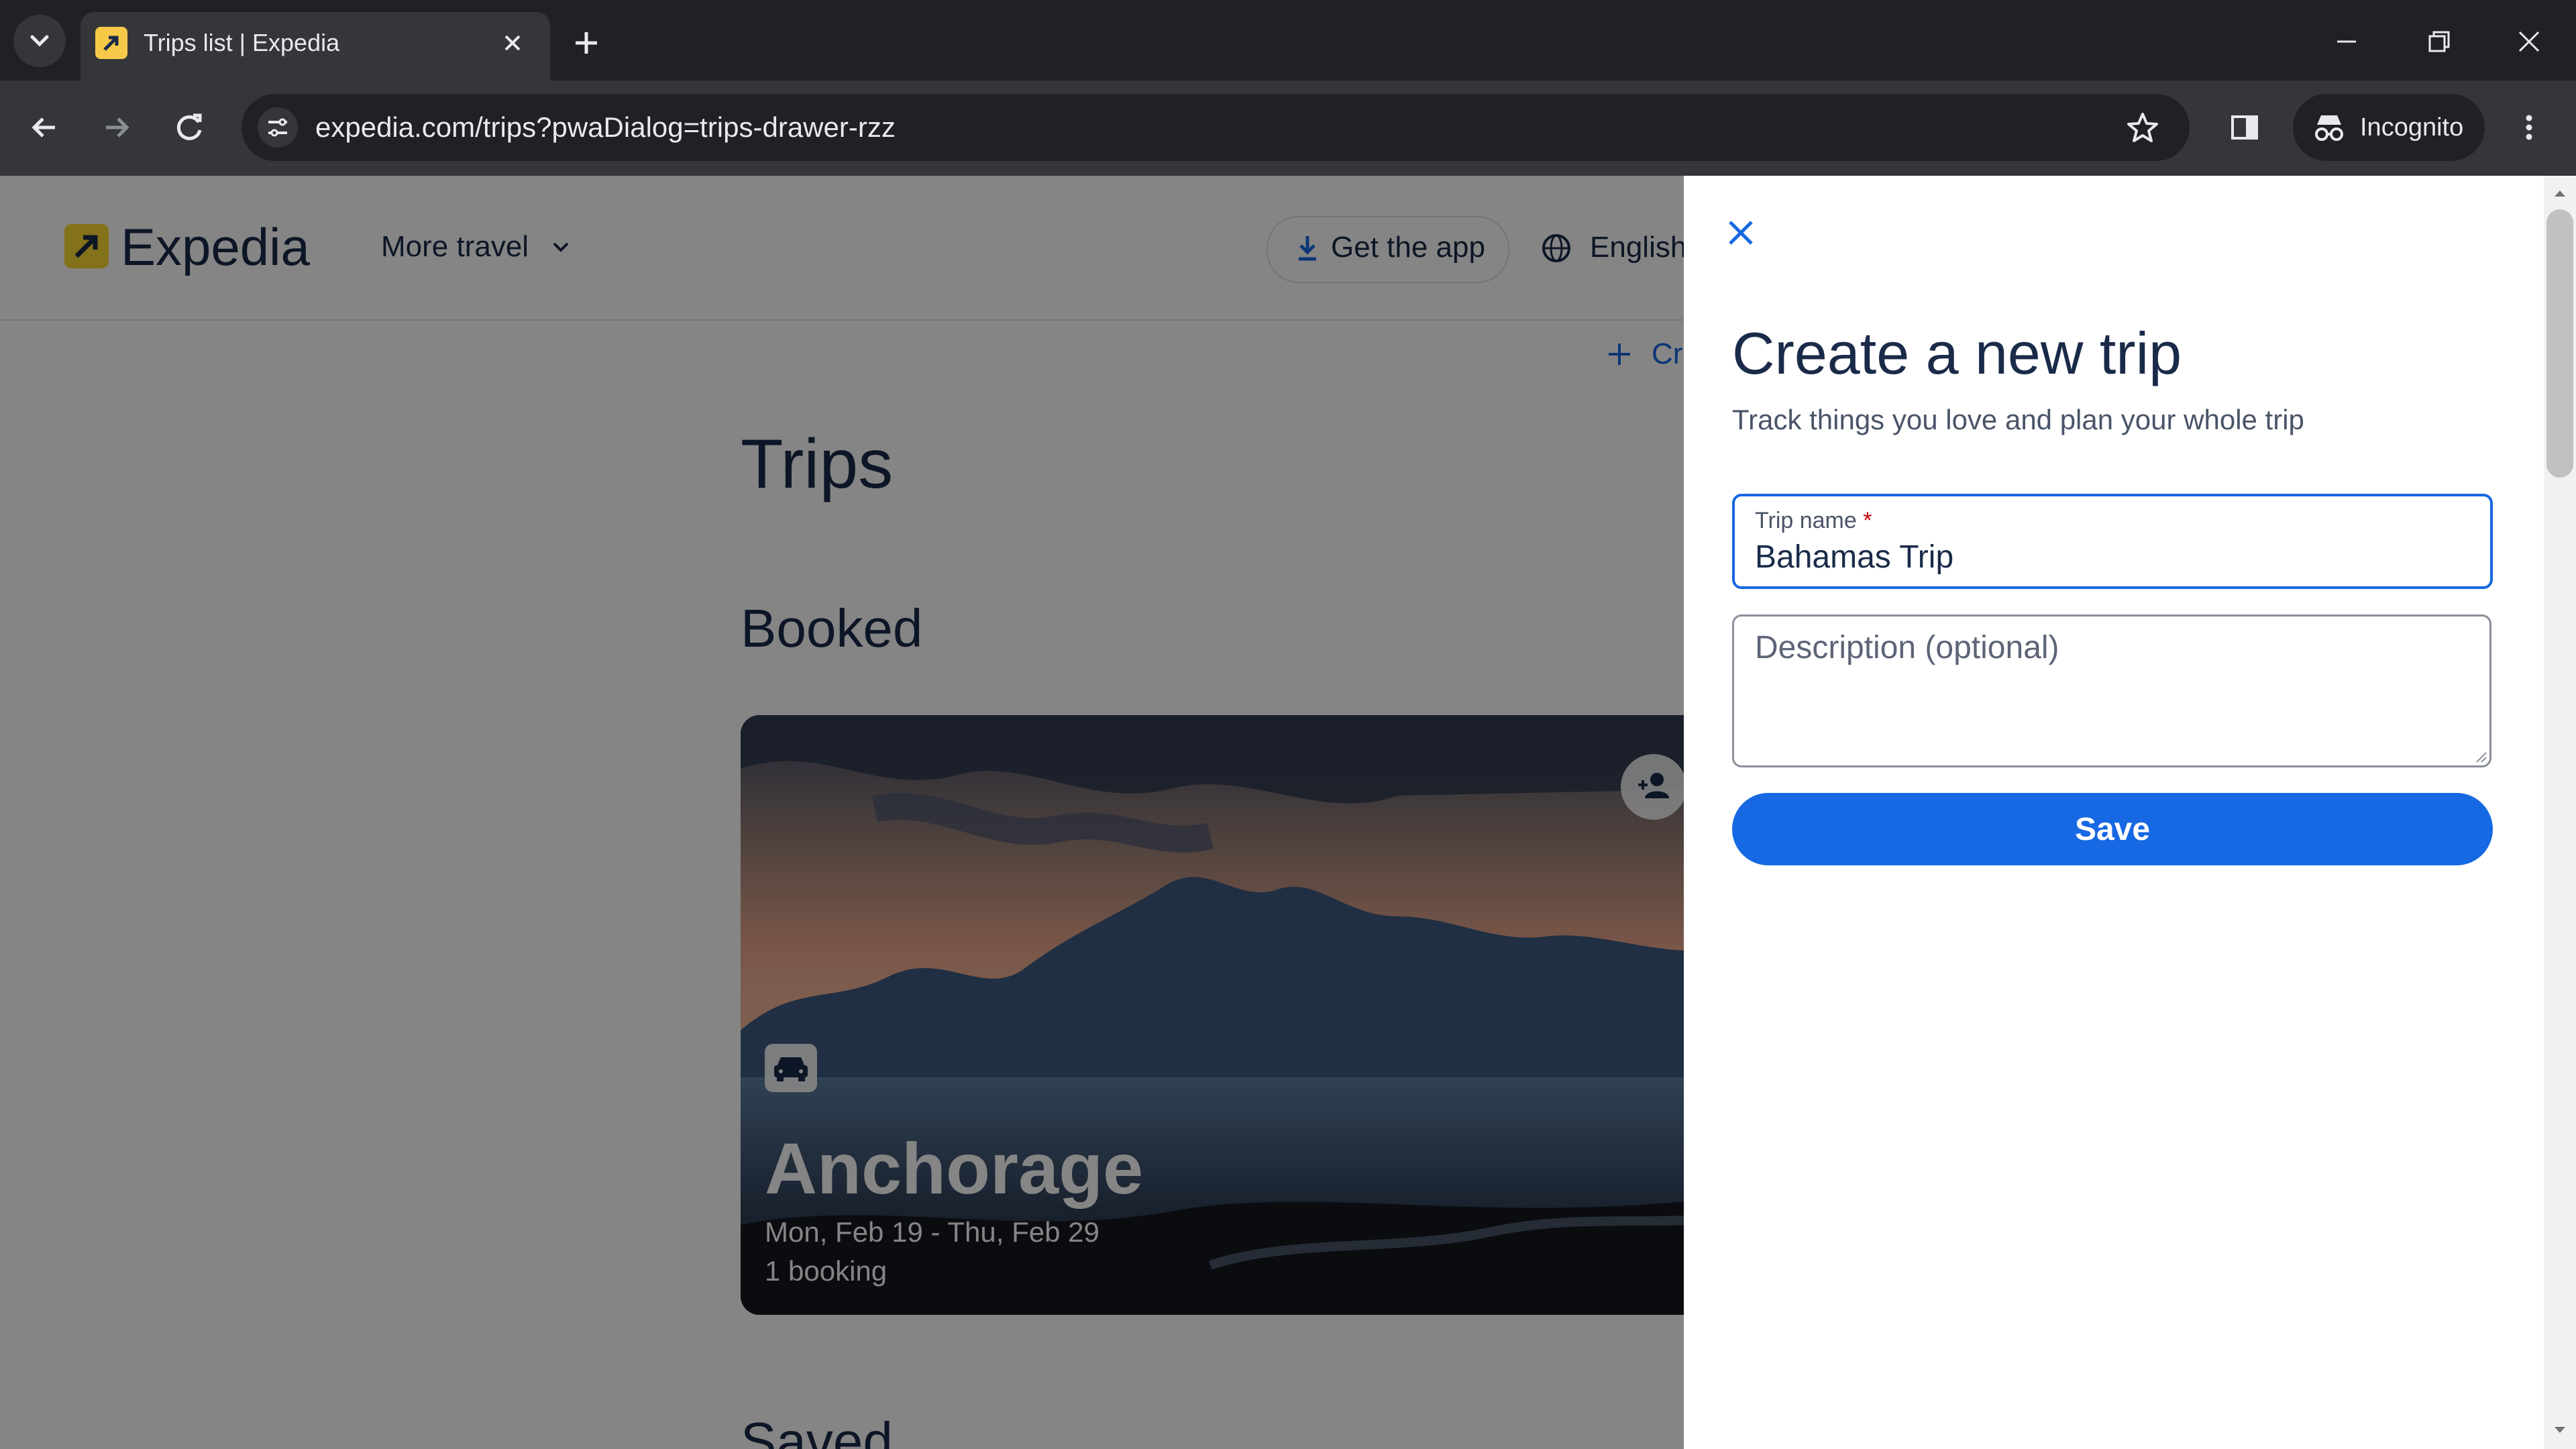 The height and width of the screenshot is (1449, 2576). Describe the element at coordinates (2329, 127) in the screenshot. I see `incognito-icon` at that location.